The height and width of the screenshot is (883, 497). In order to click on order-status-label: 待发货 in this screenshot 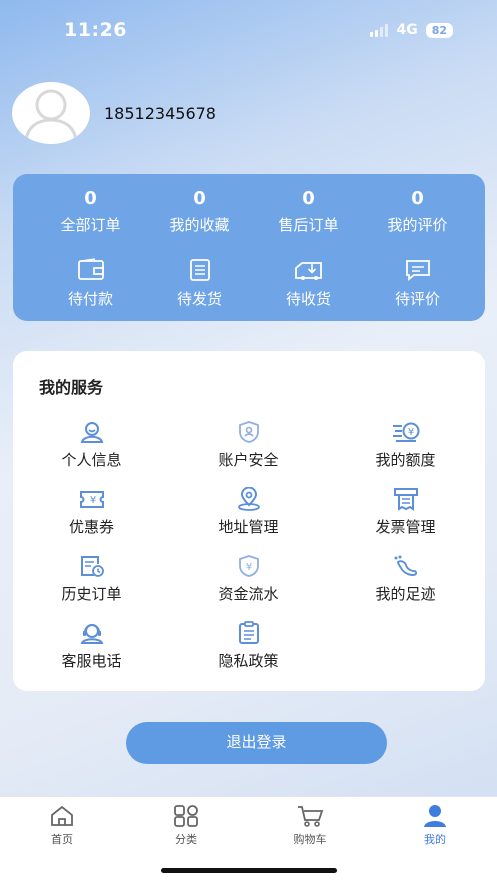, I will do `click(199, 299)`.